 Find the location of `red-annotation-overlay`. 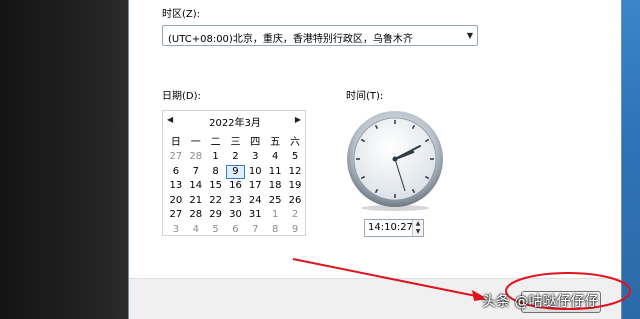

red-annotation-overlay is located at coordinates (461, 284).